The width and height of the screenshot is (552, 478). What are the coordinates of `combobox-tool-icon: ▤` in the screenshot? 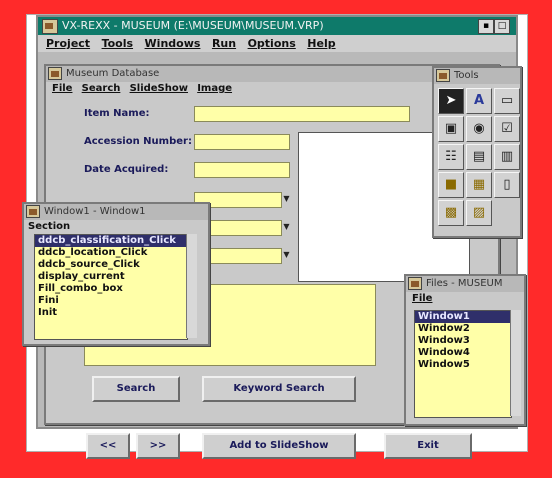 It's located at (479, 157).